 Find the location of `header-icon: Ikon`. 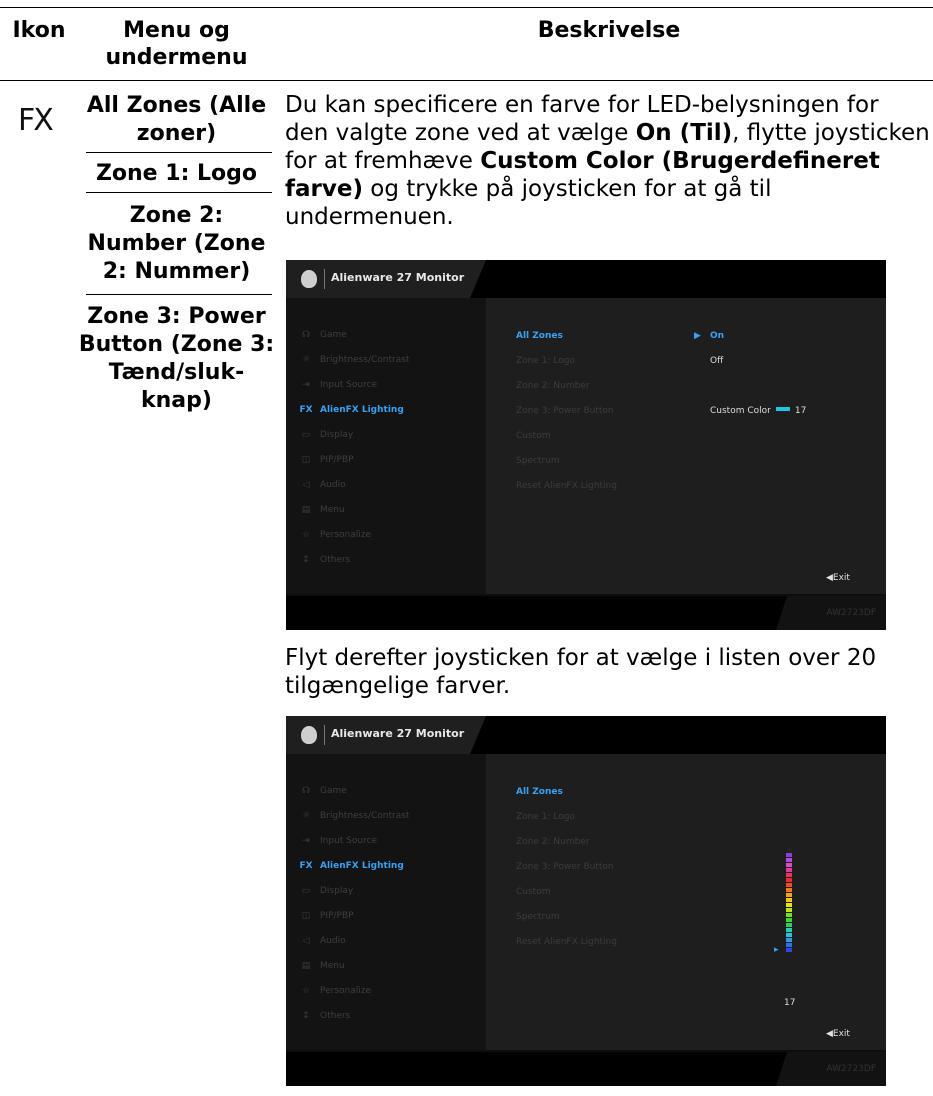

header-icon: Ikon is located at coordinates (39, 30).